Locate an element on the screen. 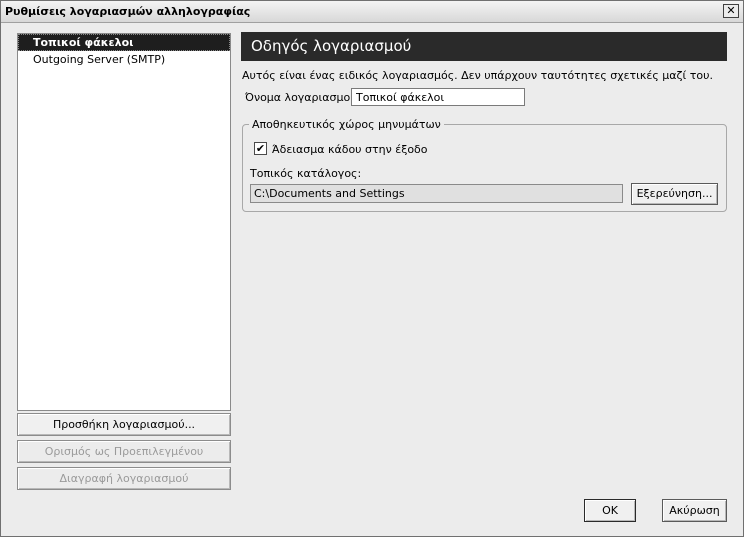  window-title: Ρυθμίσεις λογαριασμών αλληλογραφίας is located at coordinates (128, 11).